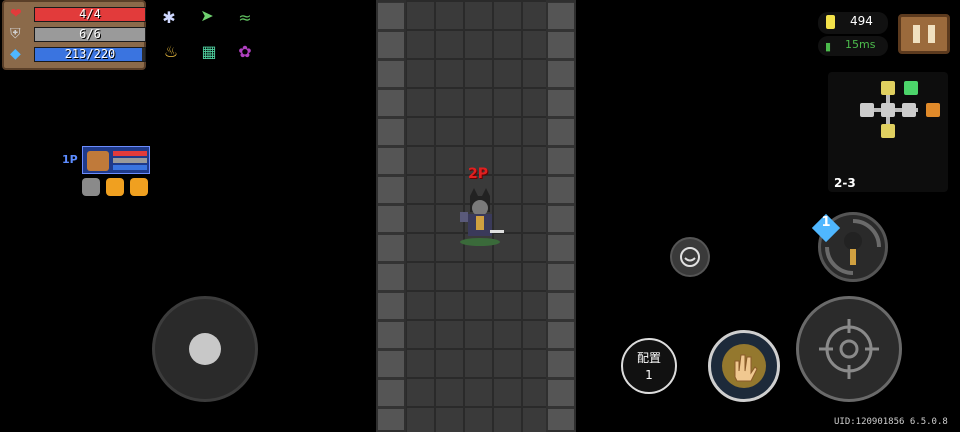  Describe the element at coordinates (171, 51) in the screenshot. I see `magic-lamp-icon: ♨` at that location.